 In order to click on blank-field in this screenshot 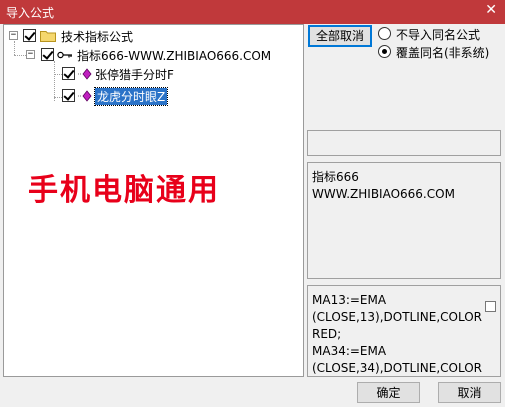, I will do `click(404, 143)`.